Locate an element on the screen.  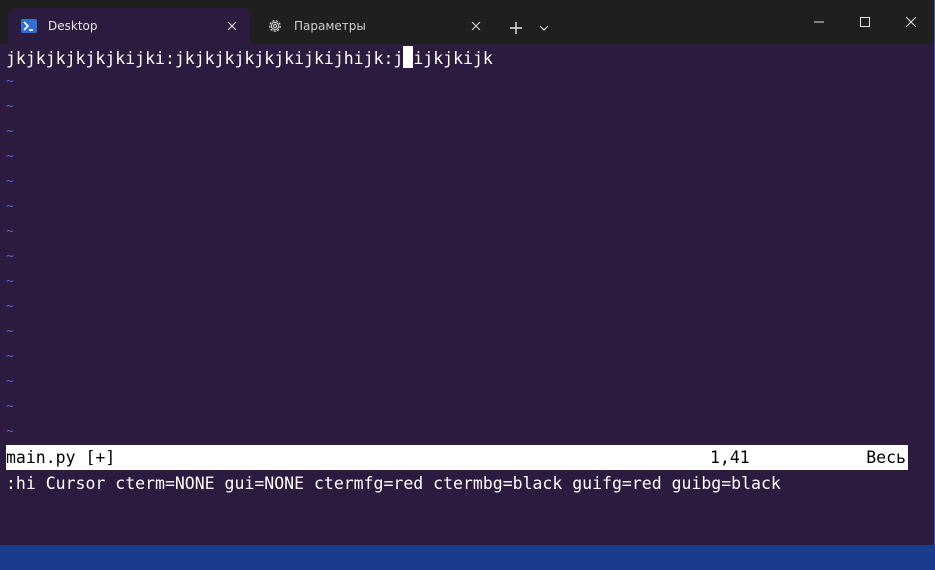
minimize-icon is located at coordinates (819, 22).